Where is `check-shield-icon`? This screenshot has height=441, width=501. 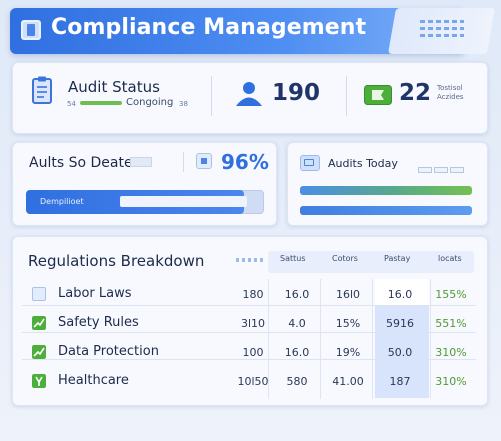 check-shield-icon is located at coordinates (39, 381).